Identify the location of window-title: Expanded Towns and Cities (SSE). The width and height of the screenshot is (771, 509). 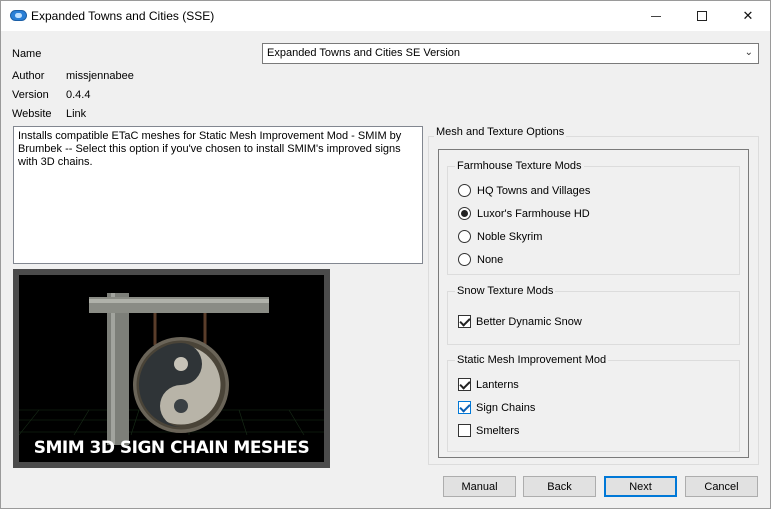
(123, 16).